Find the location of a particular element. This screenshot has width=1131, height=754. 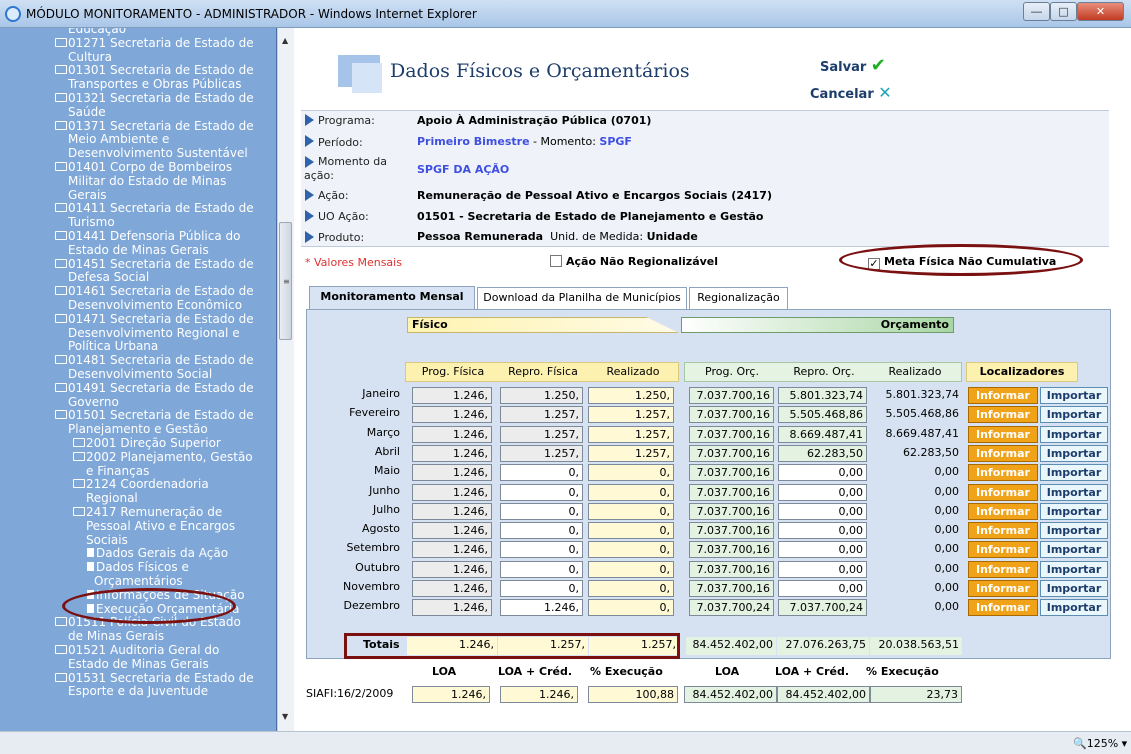

scroll-down-arrow-icon: ▼ is located at coordinates (285, 716).